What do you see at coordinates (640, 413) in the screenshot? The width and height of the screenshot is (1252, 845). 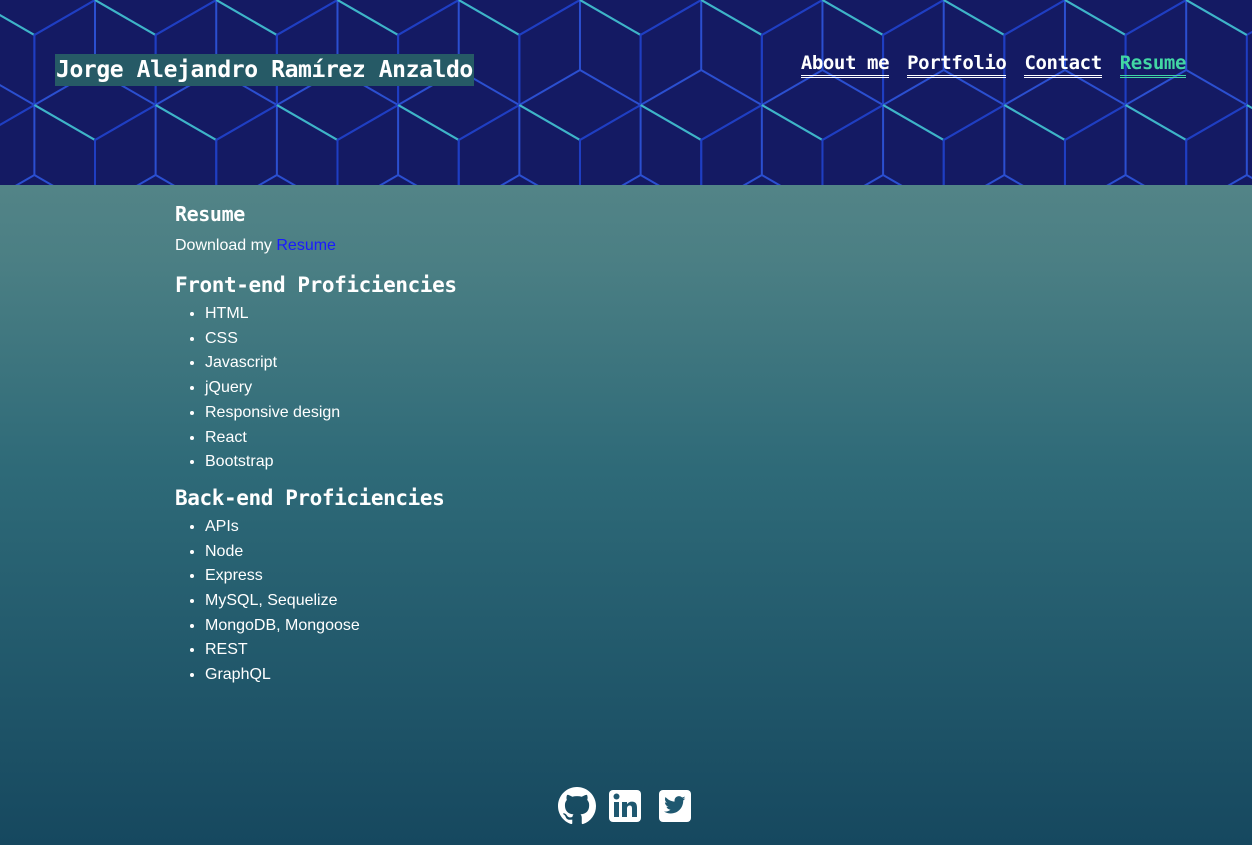 I see `list-item: Responsive design` at bounding box center [640, 413].